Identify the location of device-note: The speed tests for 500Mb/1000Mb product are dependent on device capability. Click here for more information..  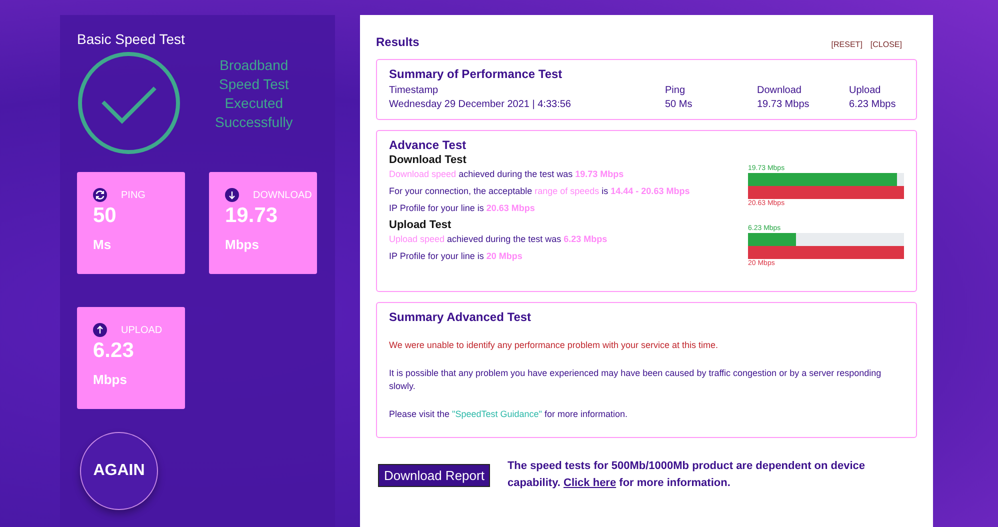
(686, 475).